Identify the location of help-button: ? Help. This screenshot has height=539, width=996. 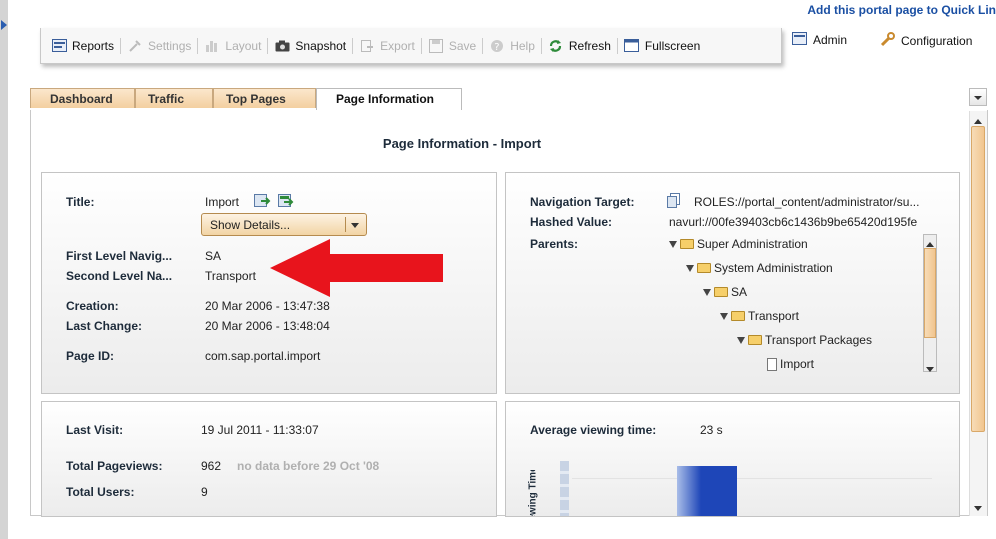
(512, 46).